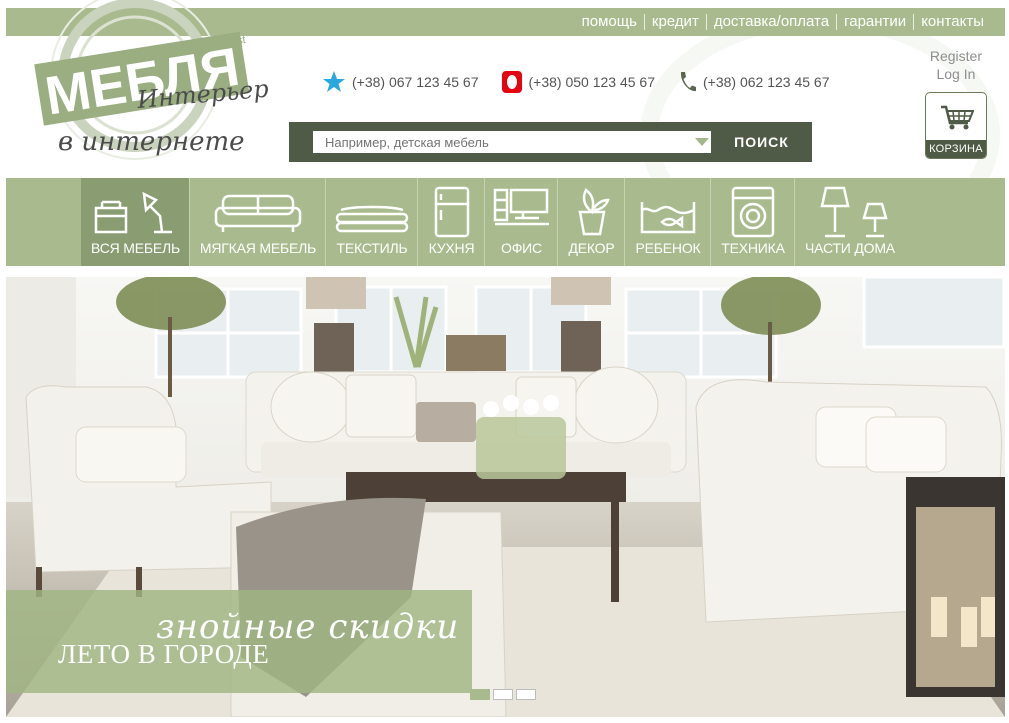 This screenshot has height=723, width=1009. Describe the element at coordinates (956, 56) in the screenshot. I see `register-link: Register` at that location.